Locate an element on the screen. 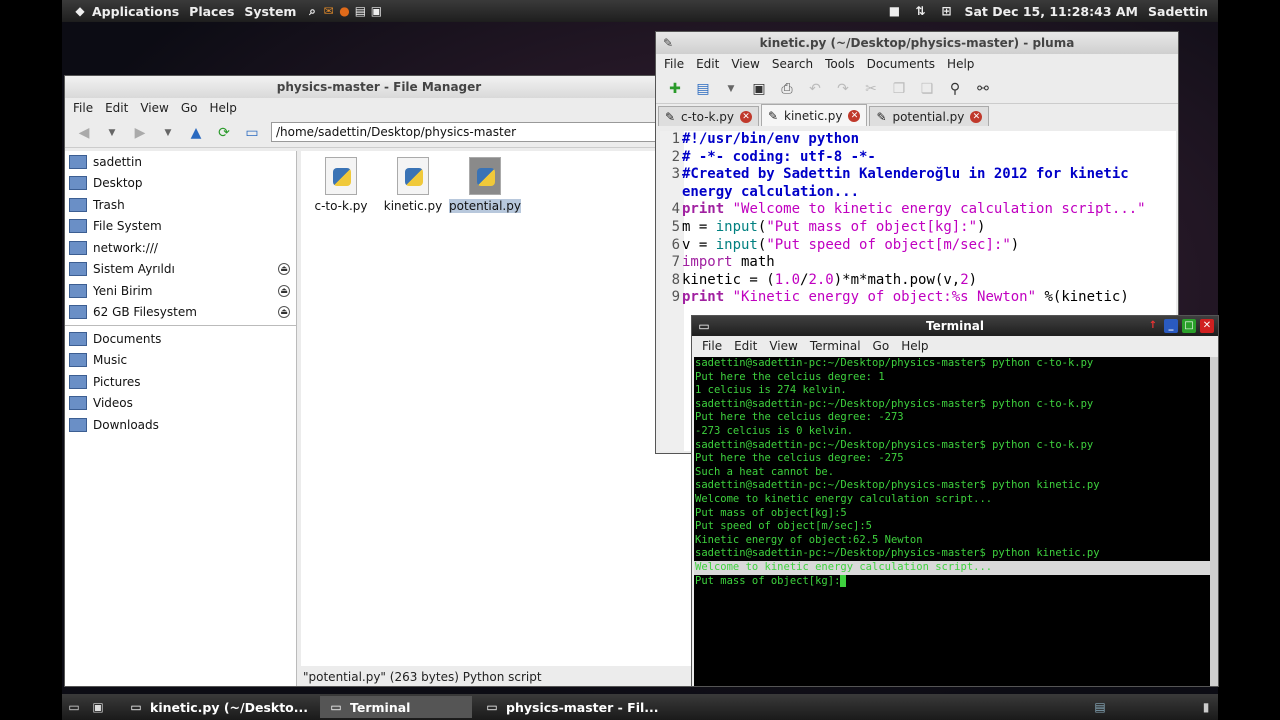  open-dropdown-icon: ▼ is located at coordinates (731, 89).